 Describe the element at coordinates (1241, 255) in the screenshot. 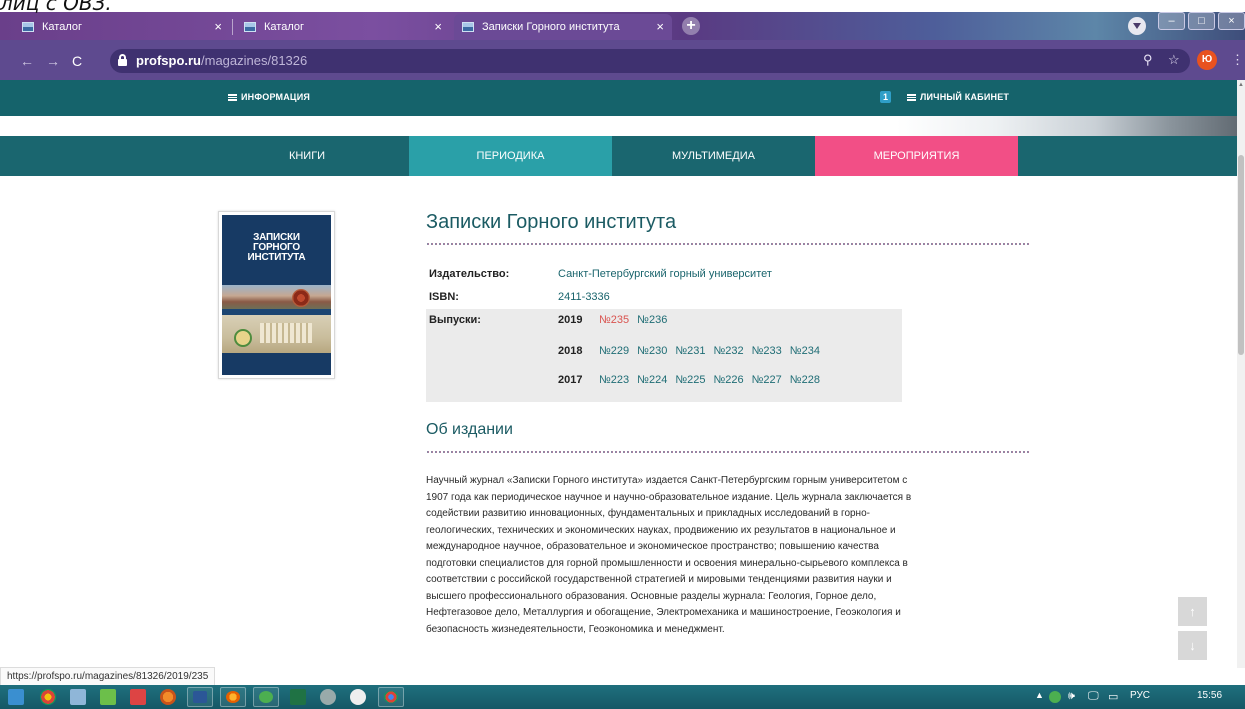

I see `scrollbar-thumb` at that location.